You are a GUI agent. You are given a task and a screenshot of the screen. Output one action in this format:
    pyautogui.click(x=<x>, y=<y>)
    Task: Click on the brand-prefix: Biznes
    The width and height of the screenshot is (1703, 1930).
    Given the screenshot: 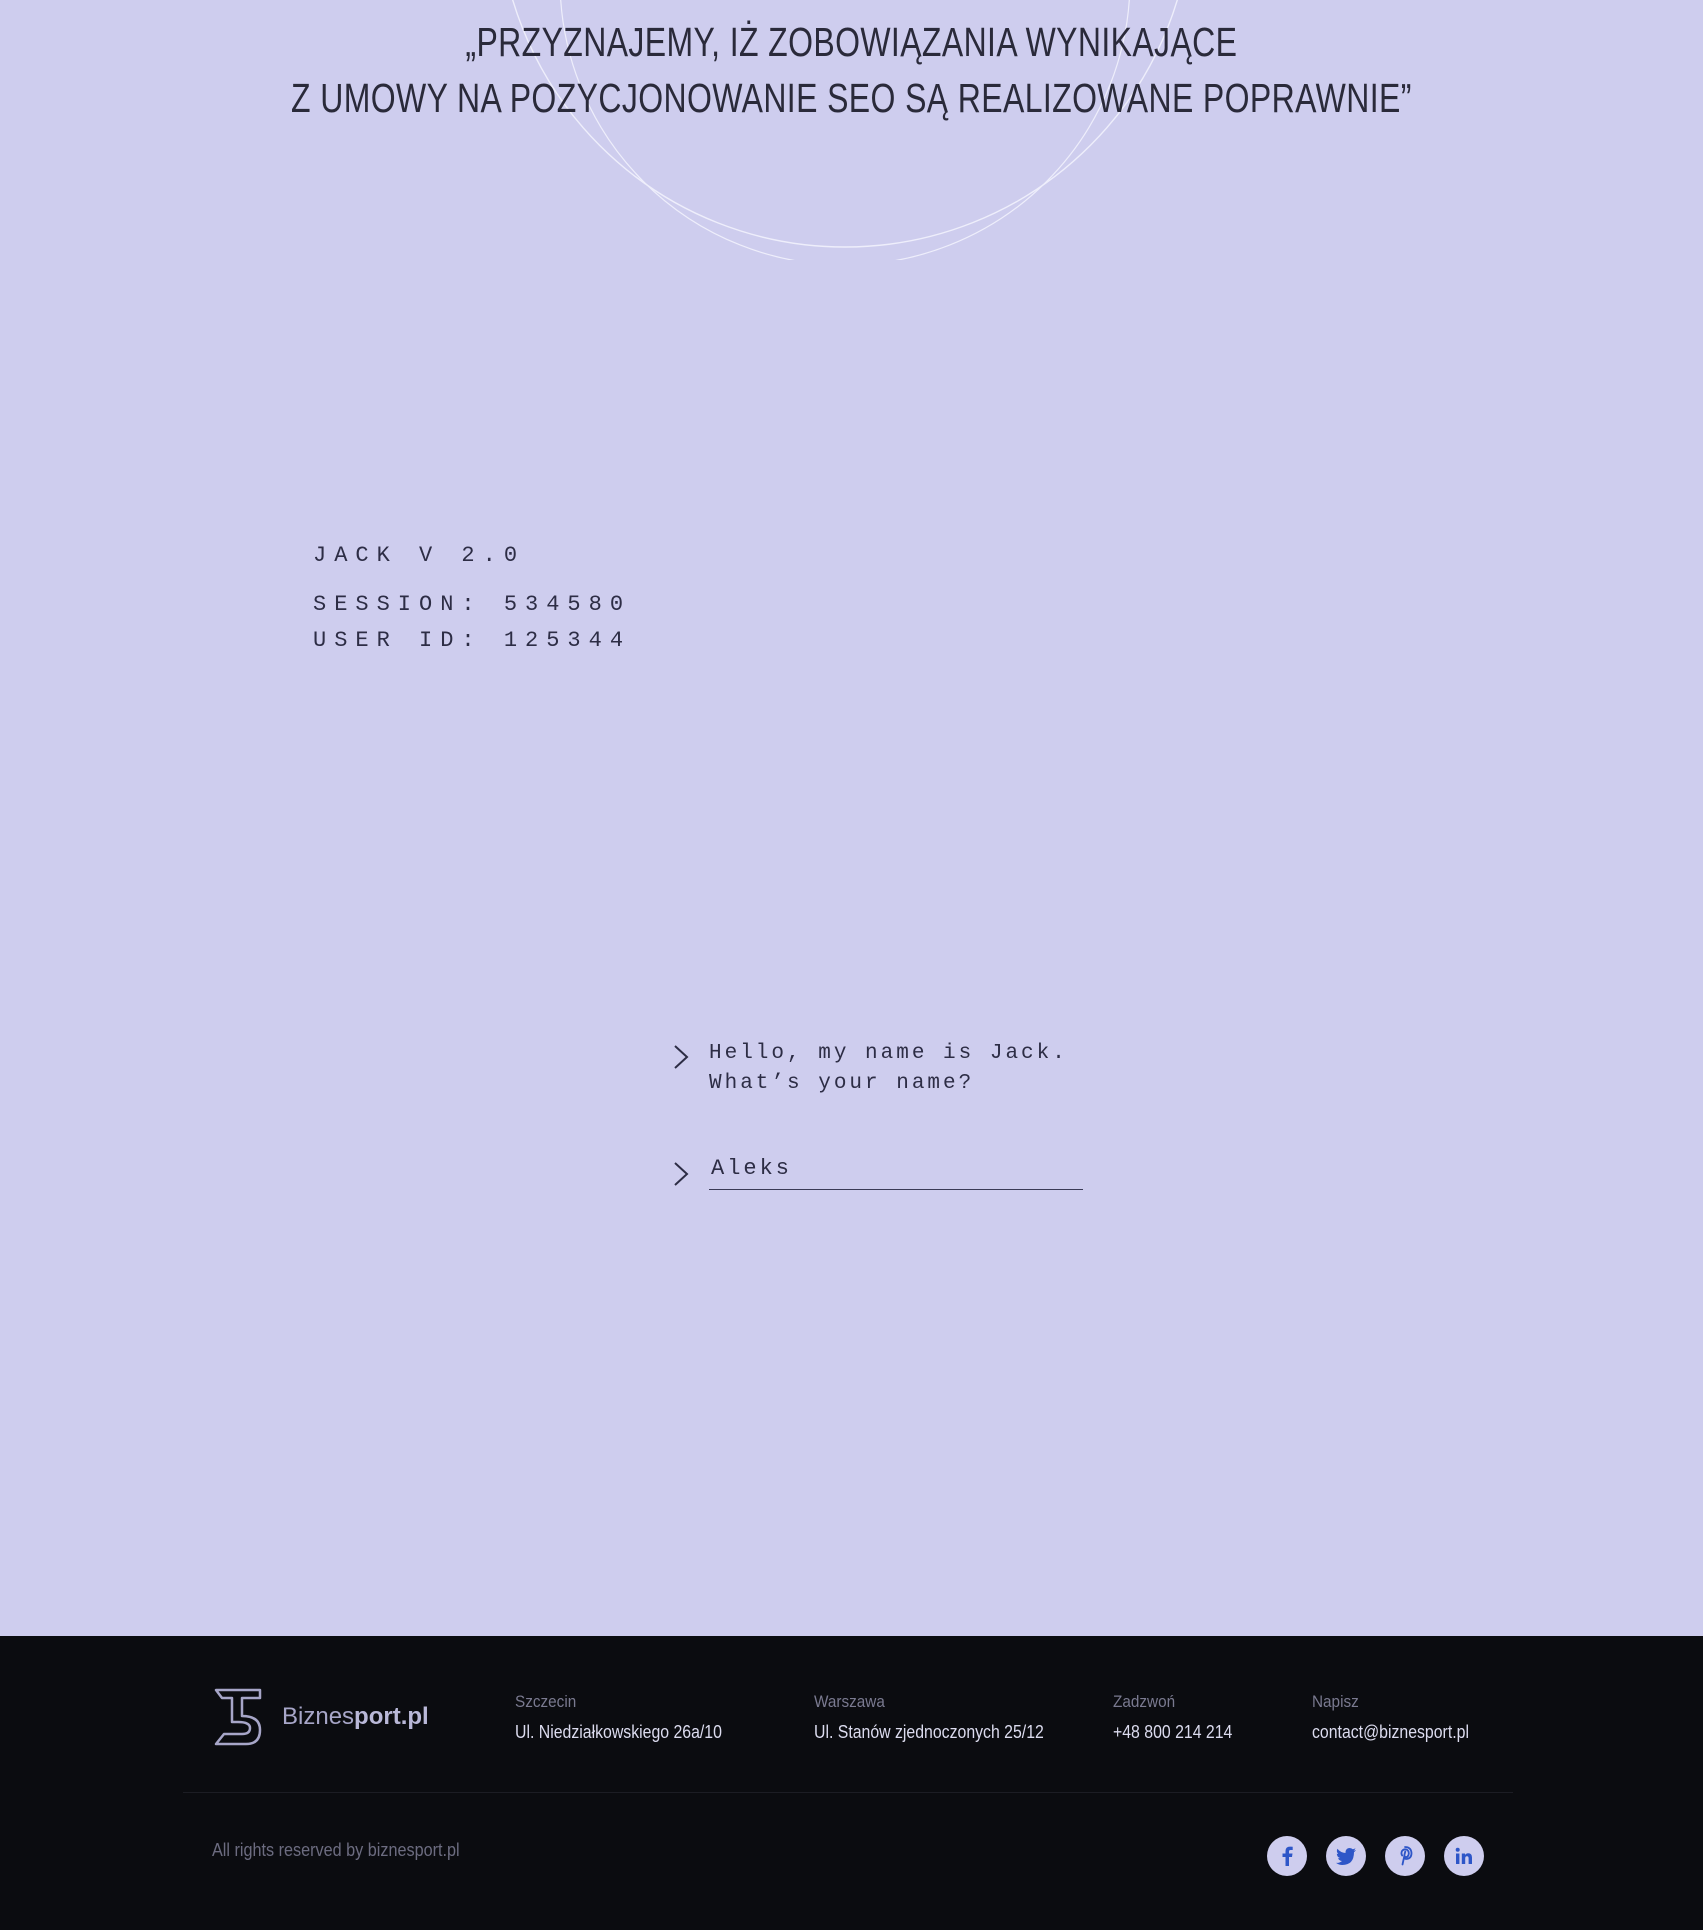 What is the action you would take?
    pyautogui.click(x=318, y=1716)
    